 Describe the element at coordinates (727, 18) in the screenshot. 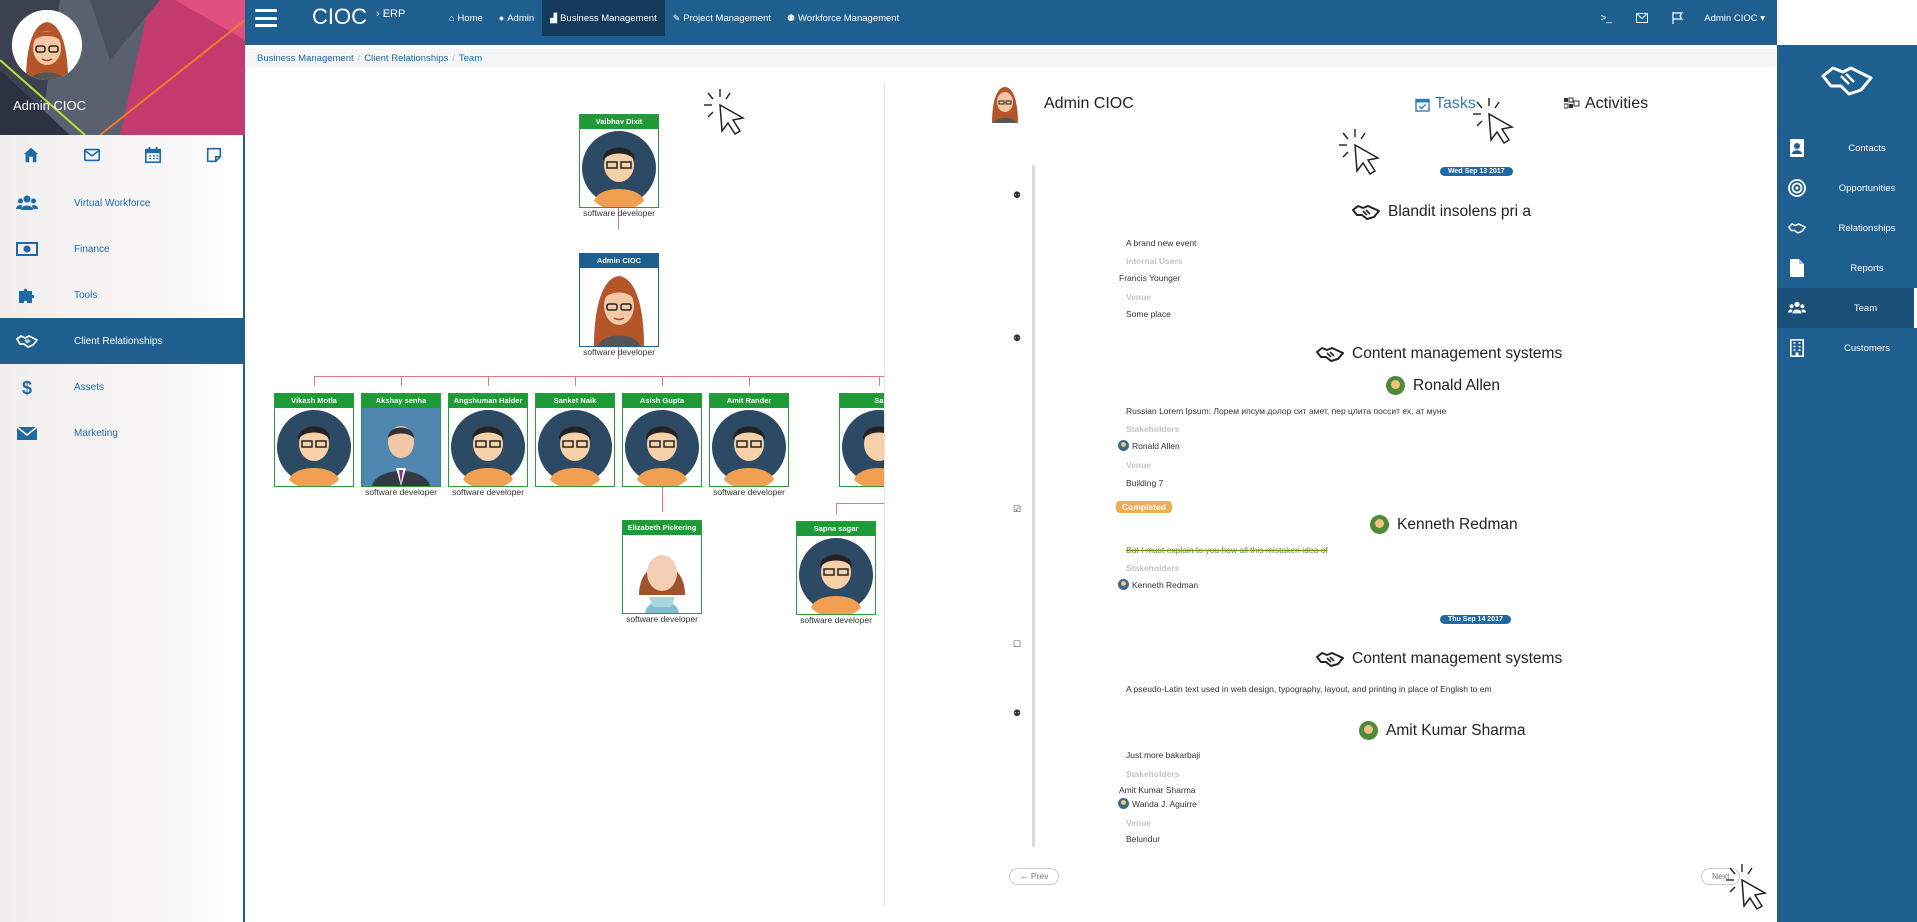

I see `top-nav-label: Project Management` at that location.